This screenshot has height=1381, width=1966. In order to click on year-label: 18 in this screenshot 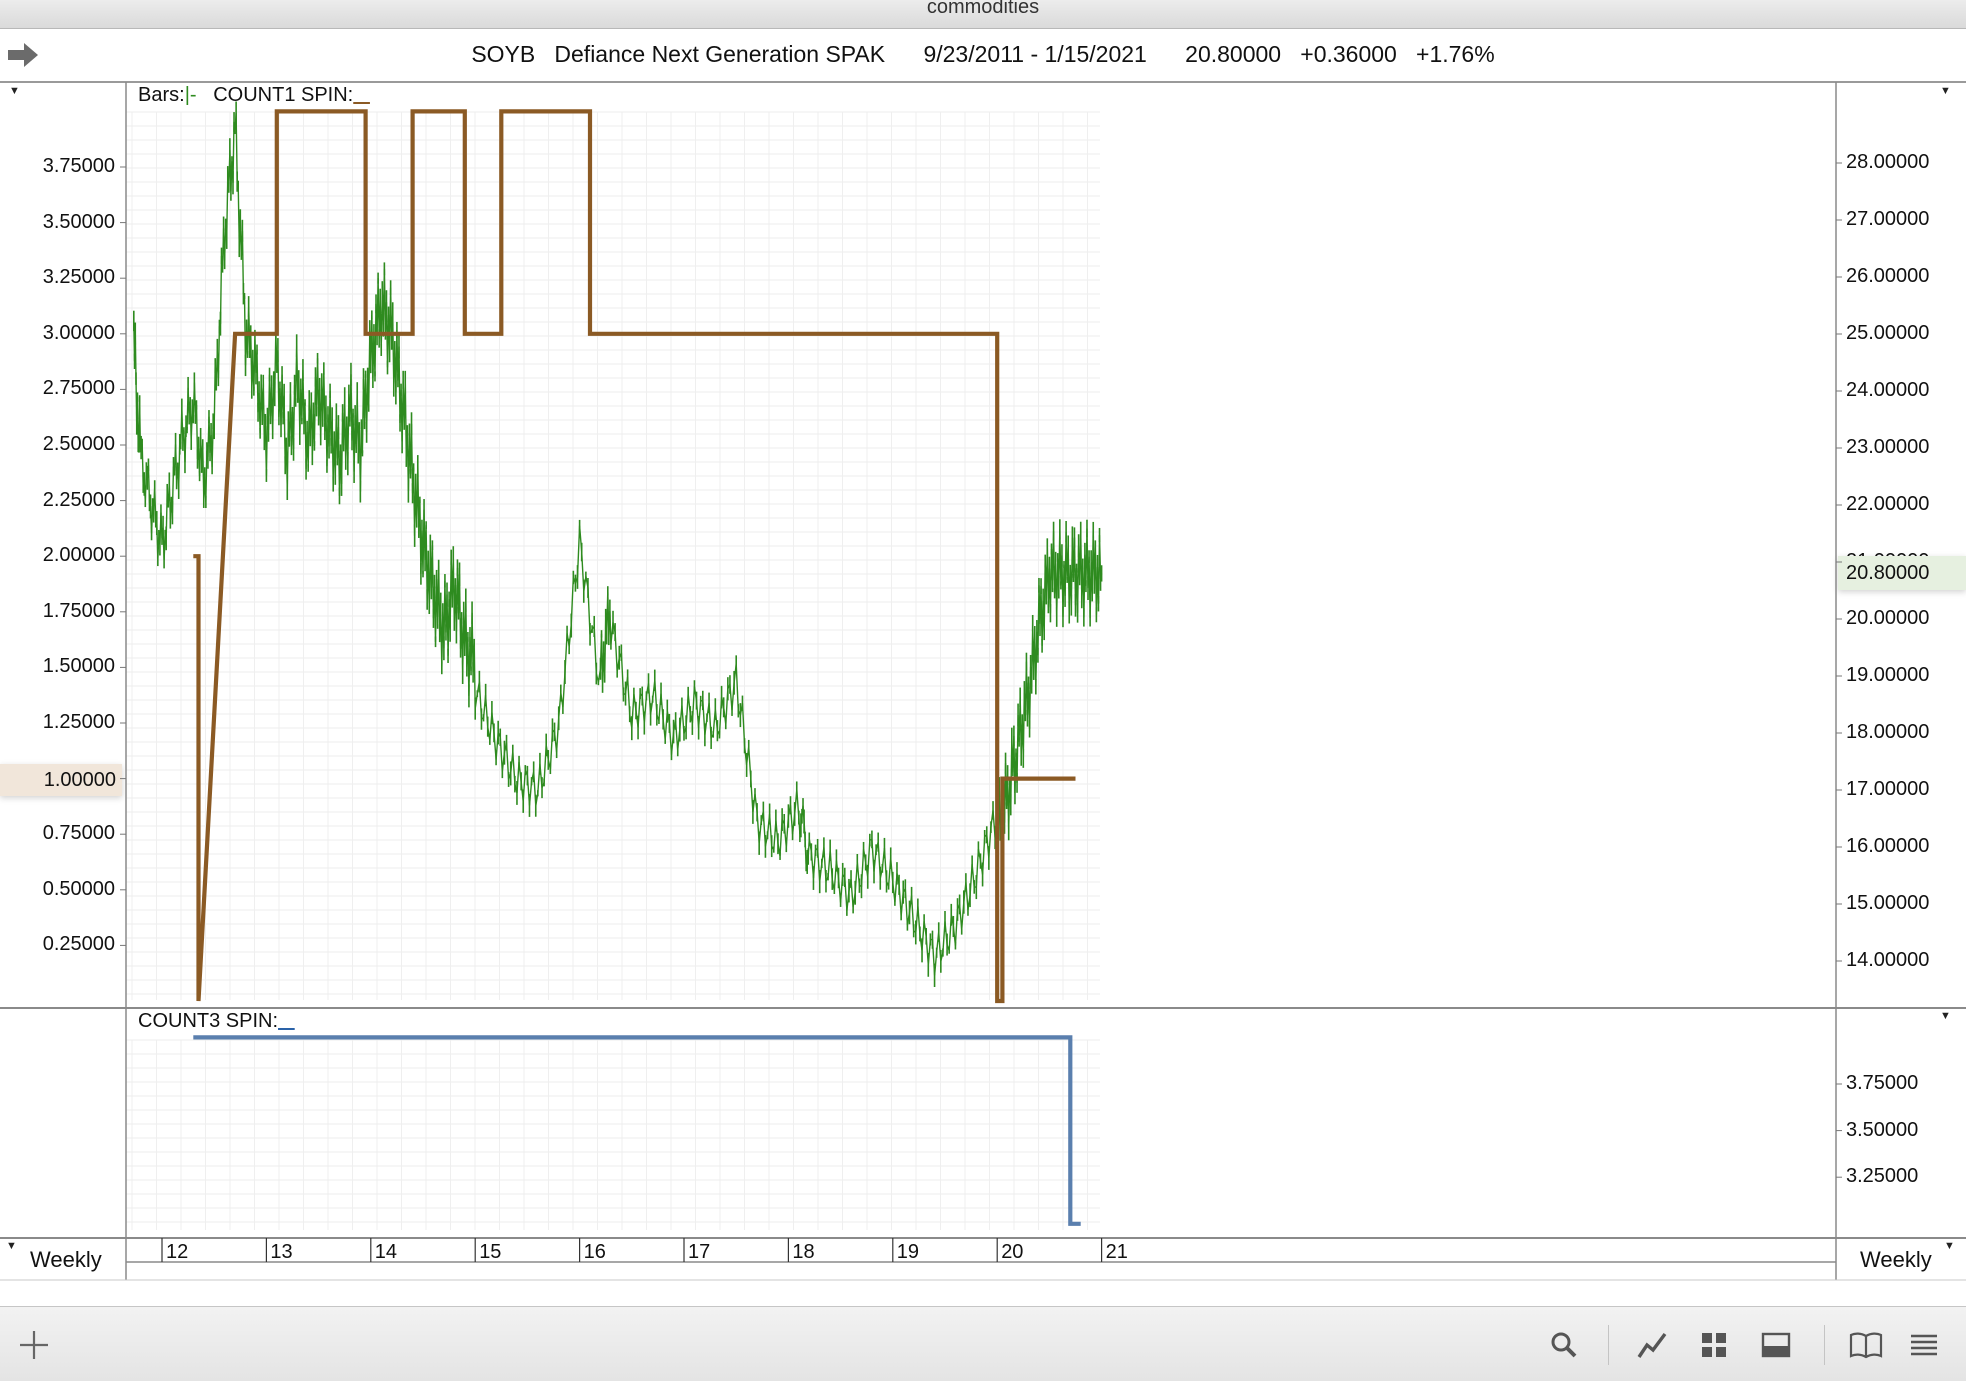, I will do `click(803, 1252)`.